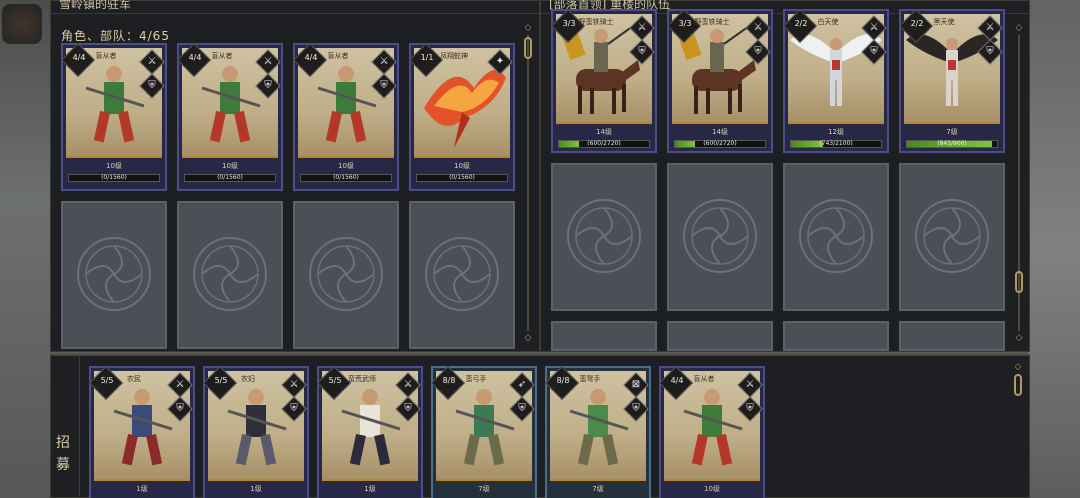 Image resolution: width=1080 pixels, height=498 pixels. Describe the element at coordinates (522, 384) in the screenshot. I see `weapon-glyph: ➶` at that location.